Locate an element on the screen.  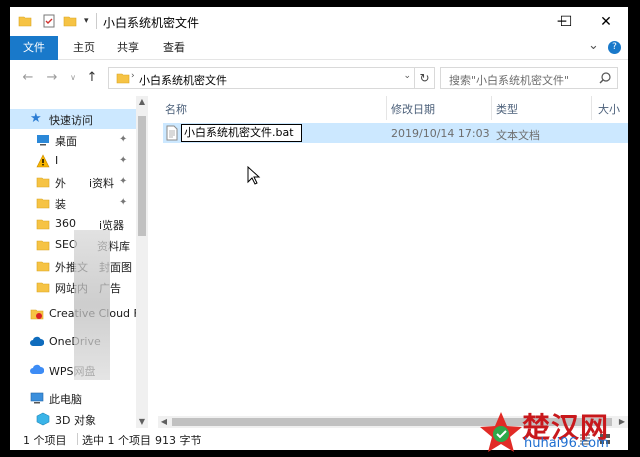
nav-item-folder: 装 ✦ is located at coordinates (73, 203).